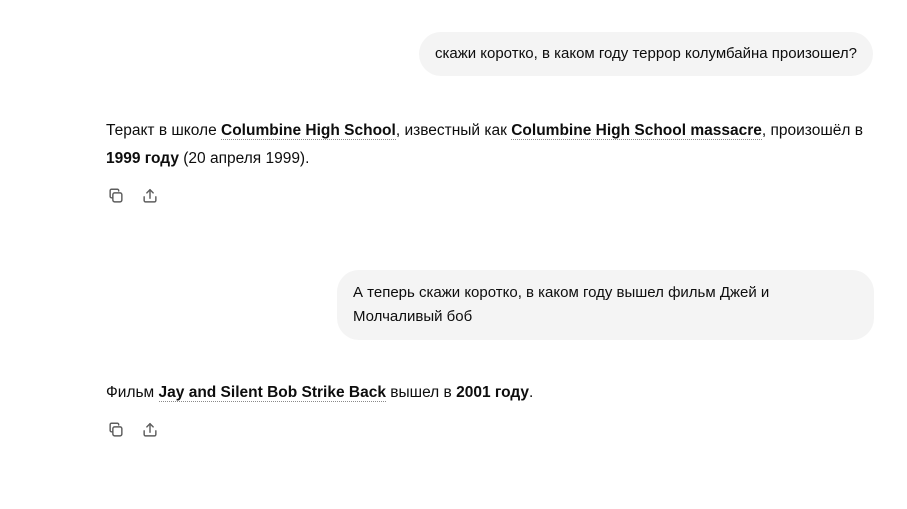  I want to click on answer-text: , произошёл в, so click(812, 130).